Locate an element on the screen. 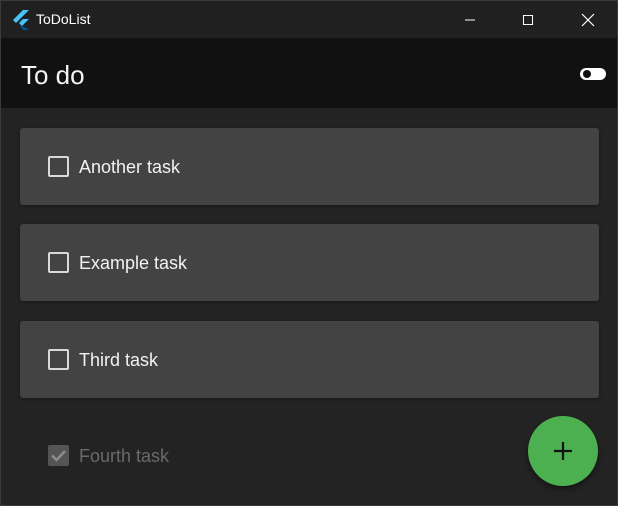  close-button is located at coordinates (588, 19).